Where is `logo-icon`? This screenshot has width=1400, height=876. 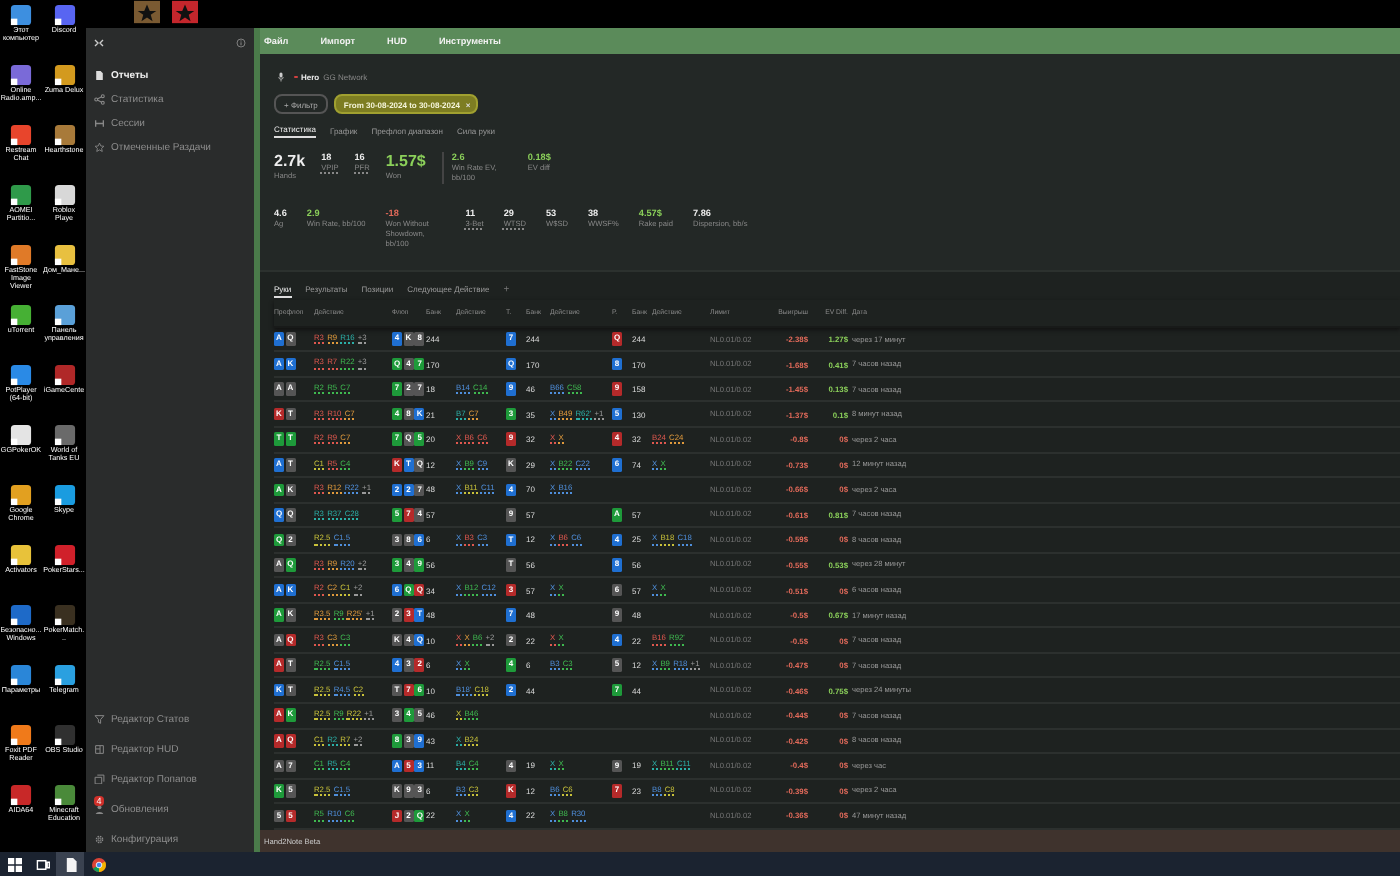 logo-icon is located at coordinates (99, 42).